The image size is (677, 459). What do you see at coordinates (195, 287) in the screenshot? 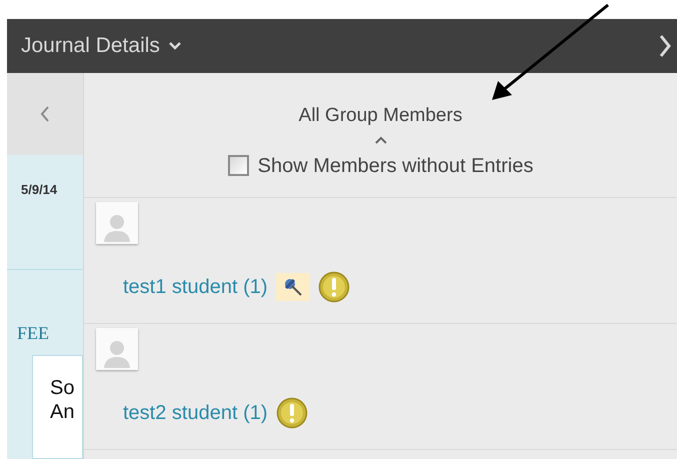
I see `member-link: test1 student (1)` at bounding box center [195, 287].